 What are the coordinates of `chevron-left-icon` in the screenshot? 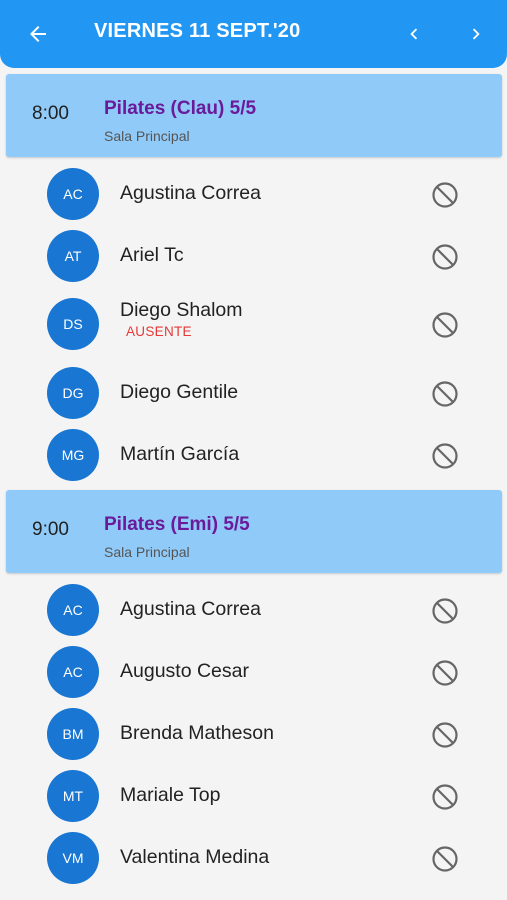 It's located at (414, 34).